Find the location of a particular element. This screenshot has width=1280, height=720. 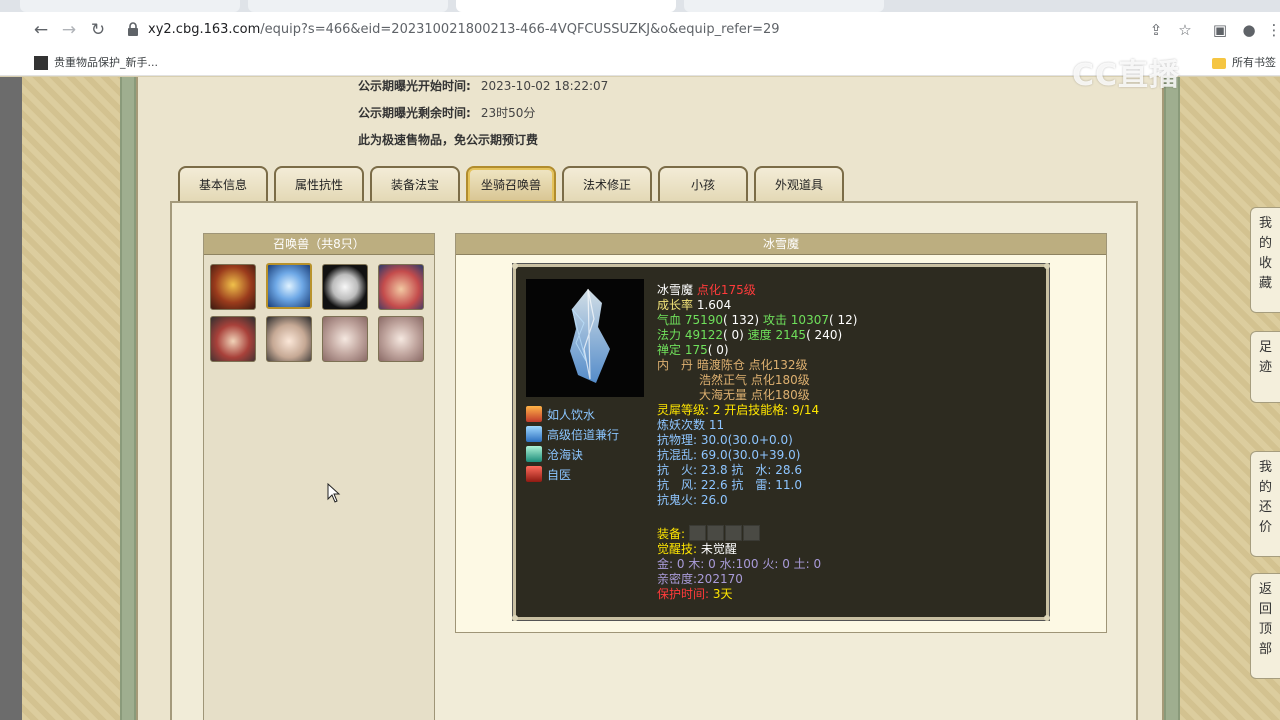

side-button-char: 足 is located at coordinates (1265, 347).